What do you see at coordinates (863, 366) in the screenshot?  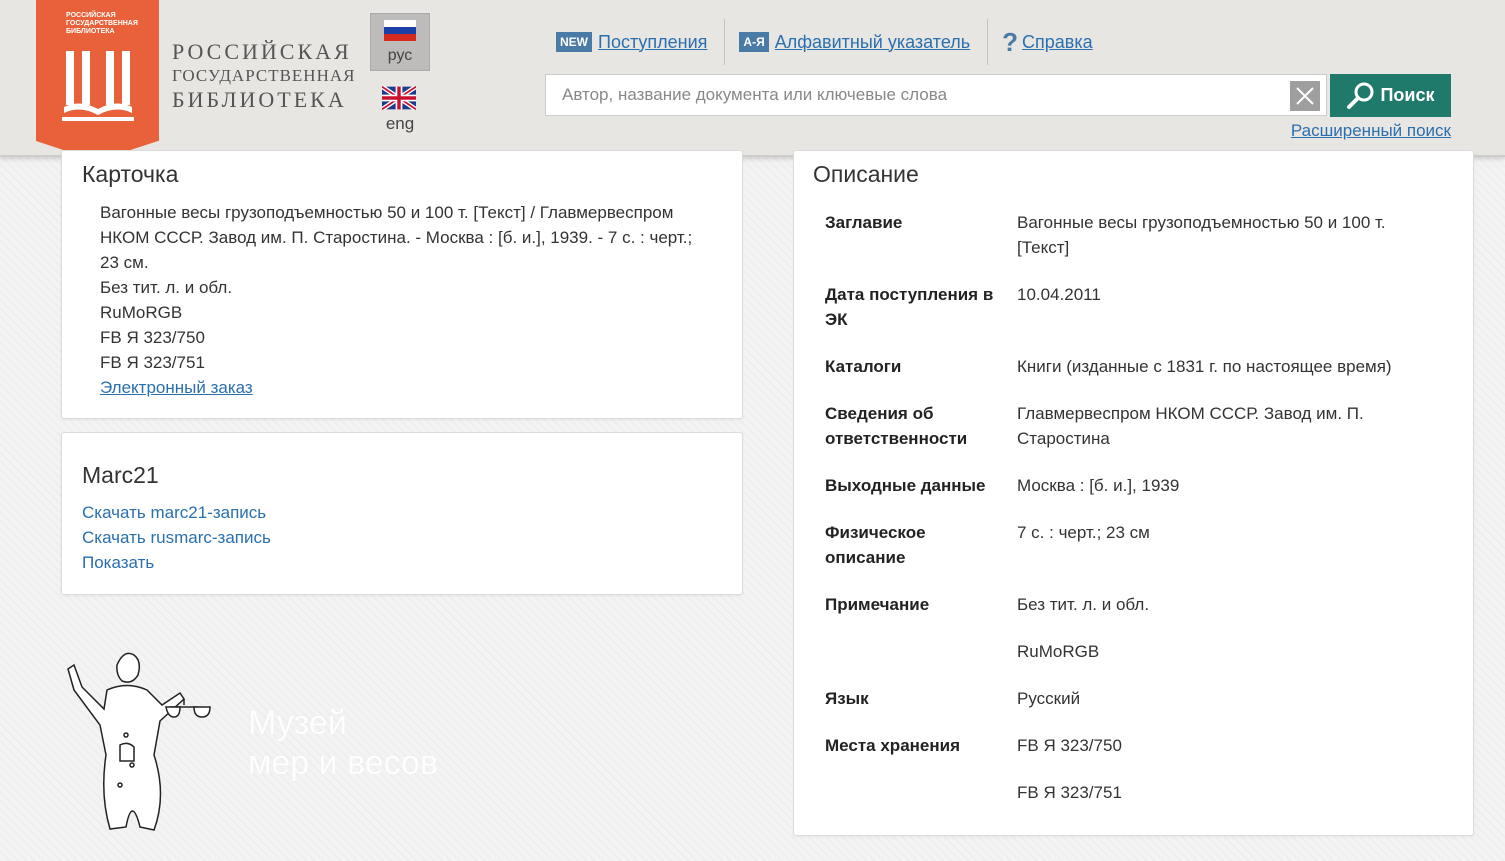 I see `description-key: Каталоги` at bounding box center [863, 366].